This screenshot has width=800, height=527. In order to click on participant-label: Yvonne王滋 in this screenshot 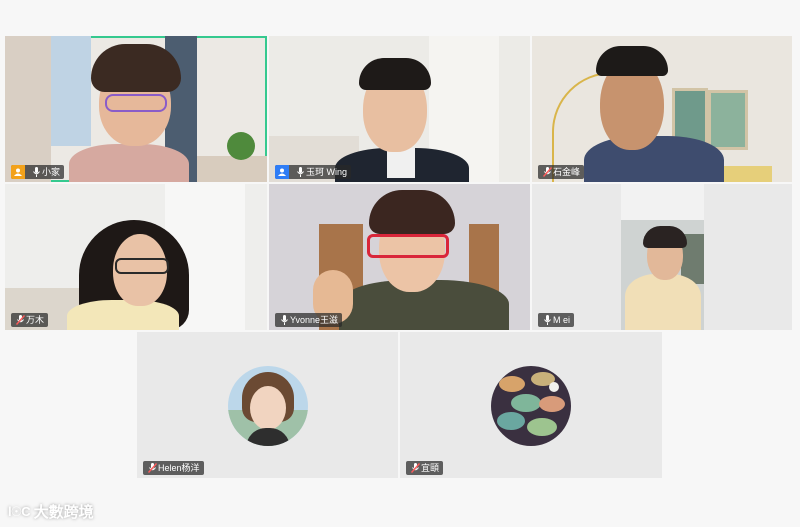, I will do `click(309, 320)`.